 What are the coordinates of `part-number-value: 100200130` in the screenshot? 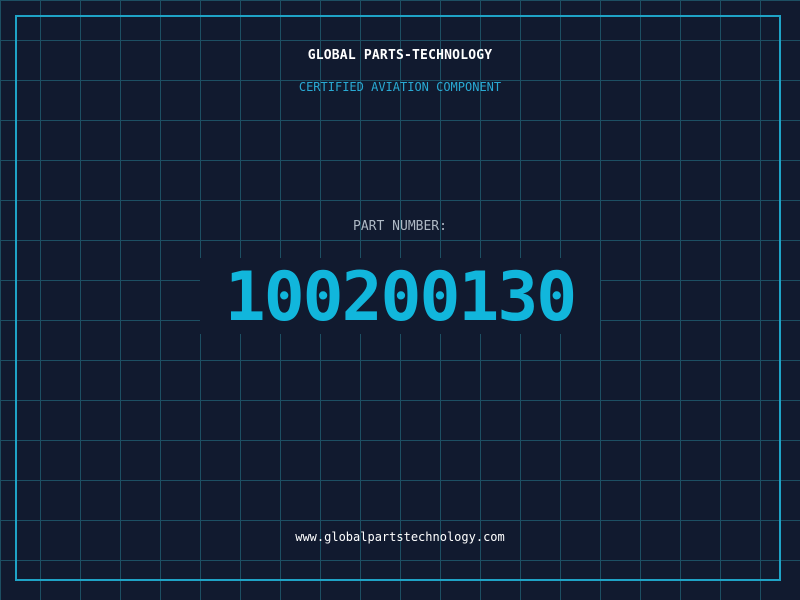 It's located at (400, 297).